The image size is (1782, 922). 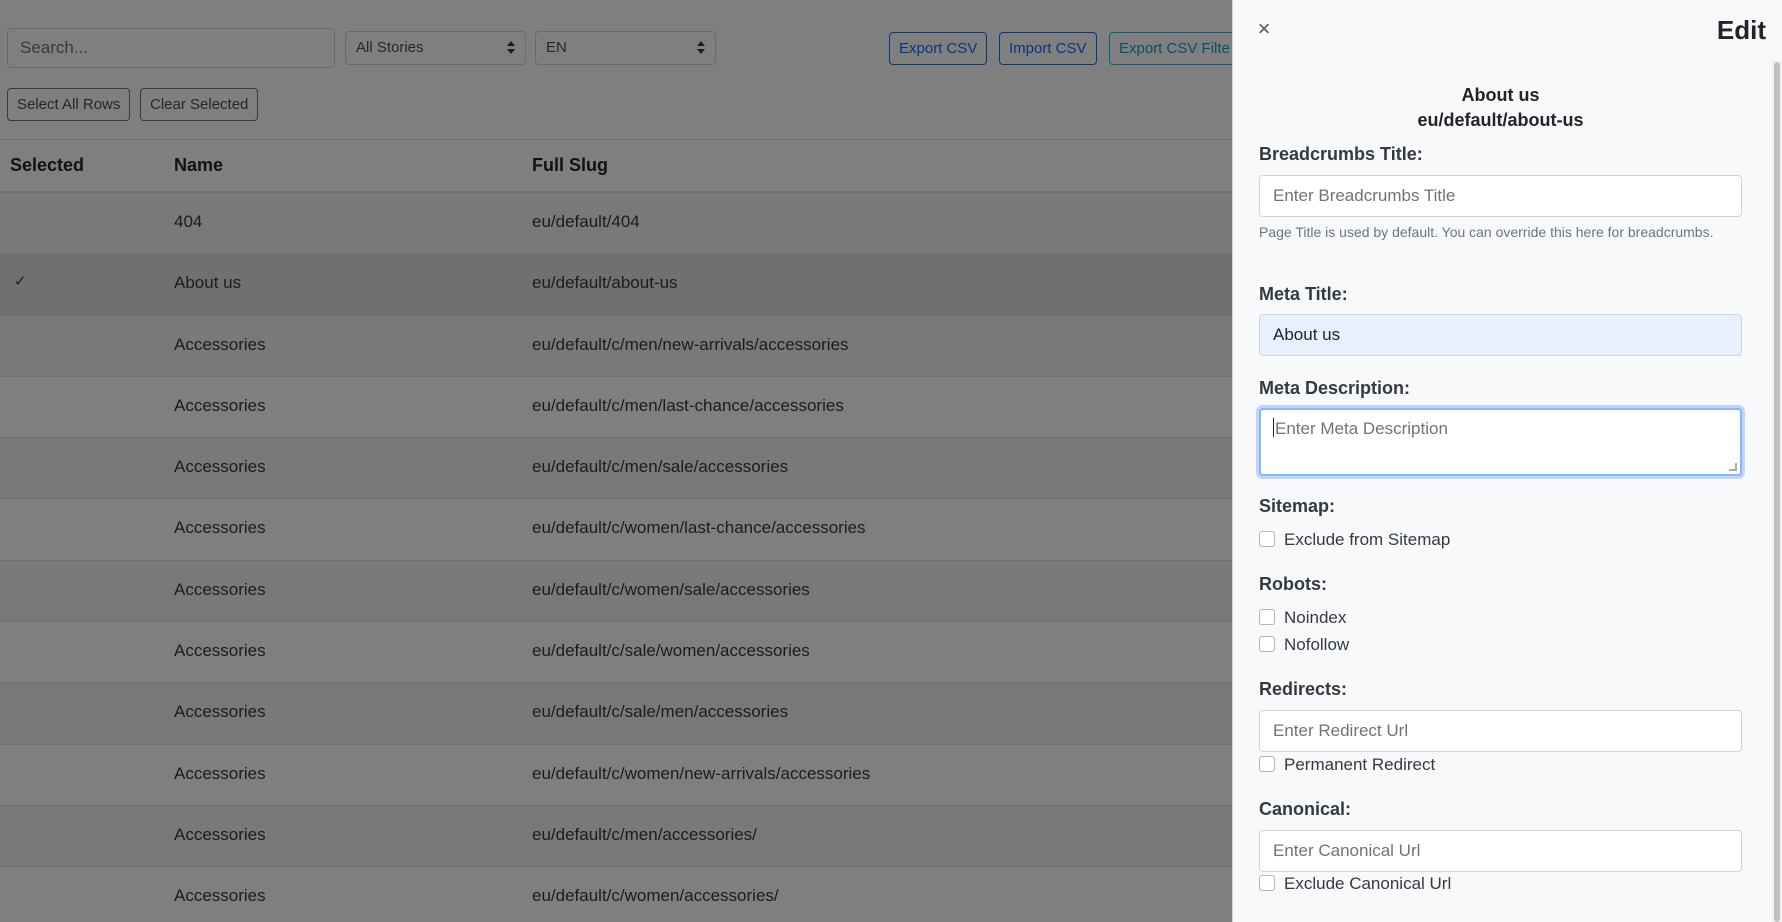 I want to click on noindex-label: Noindex, so click(x=1315, y=617).